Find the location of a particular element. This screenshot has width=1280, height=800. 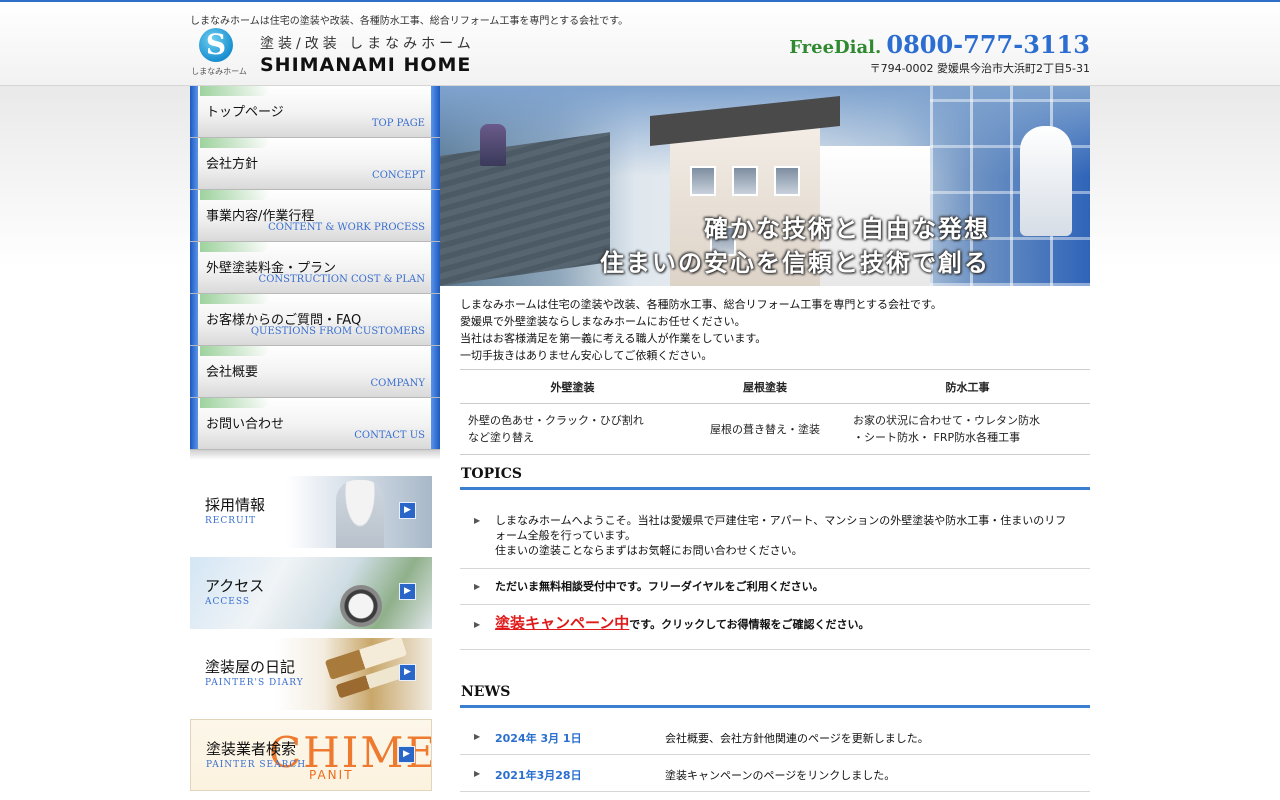

nav-item-contact: お問い合わせ CONTACT US is located at coordinates (315, 424).